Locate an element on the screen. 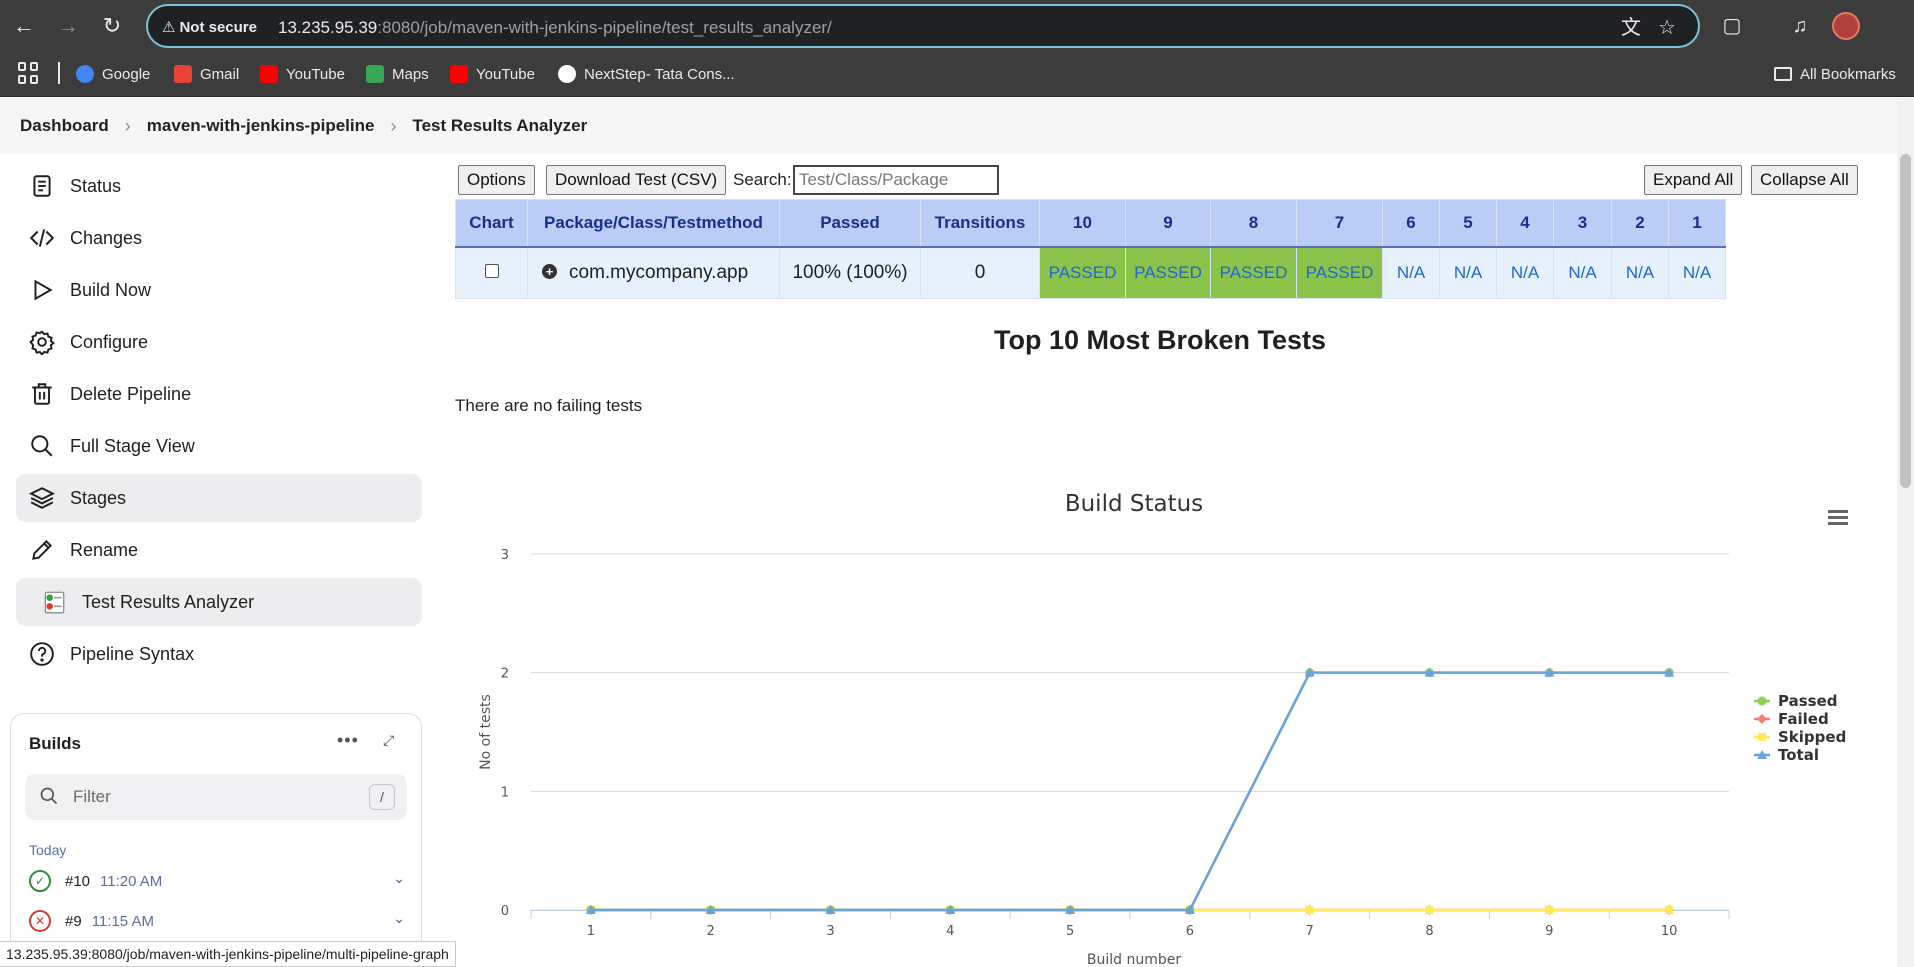  forward-icon: → is located at coordinates (68, 26).